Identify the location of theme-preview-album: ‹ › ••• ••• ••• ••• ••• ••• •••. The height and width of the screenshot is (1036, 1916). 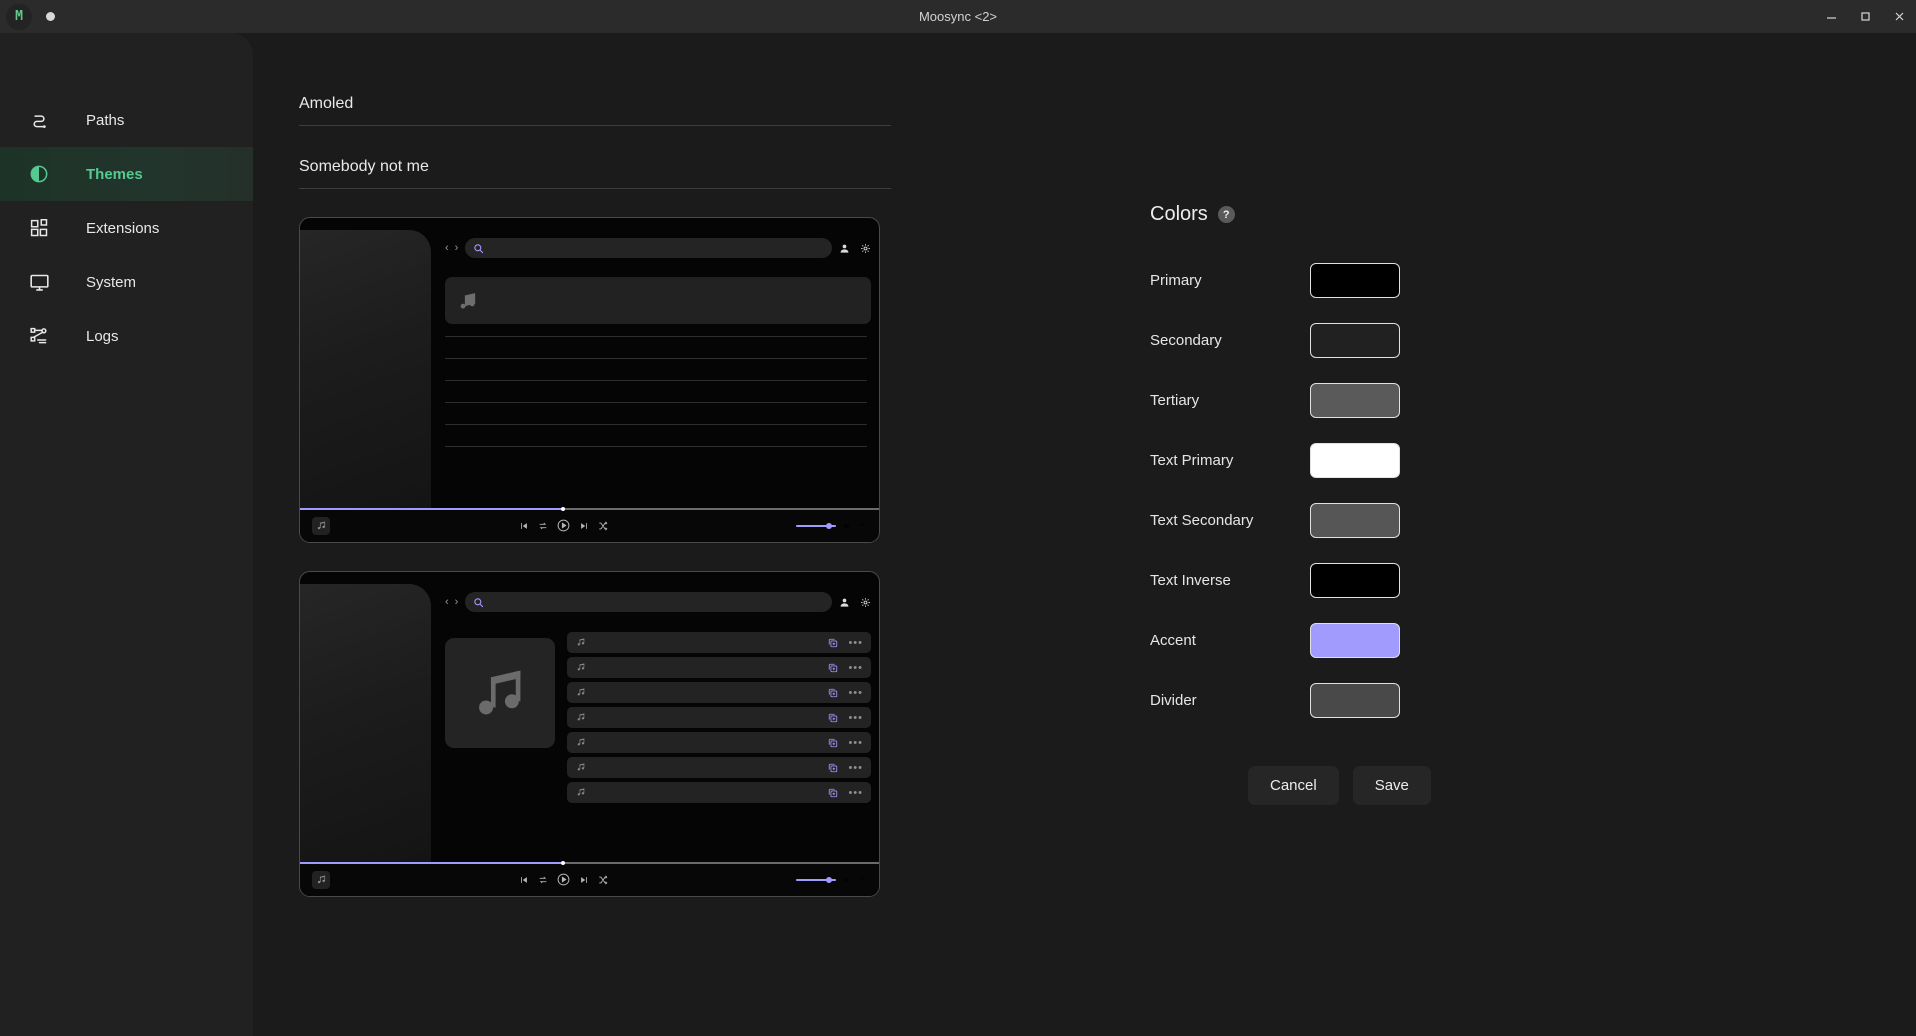
(589, 734).